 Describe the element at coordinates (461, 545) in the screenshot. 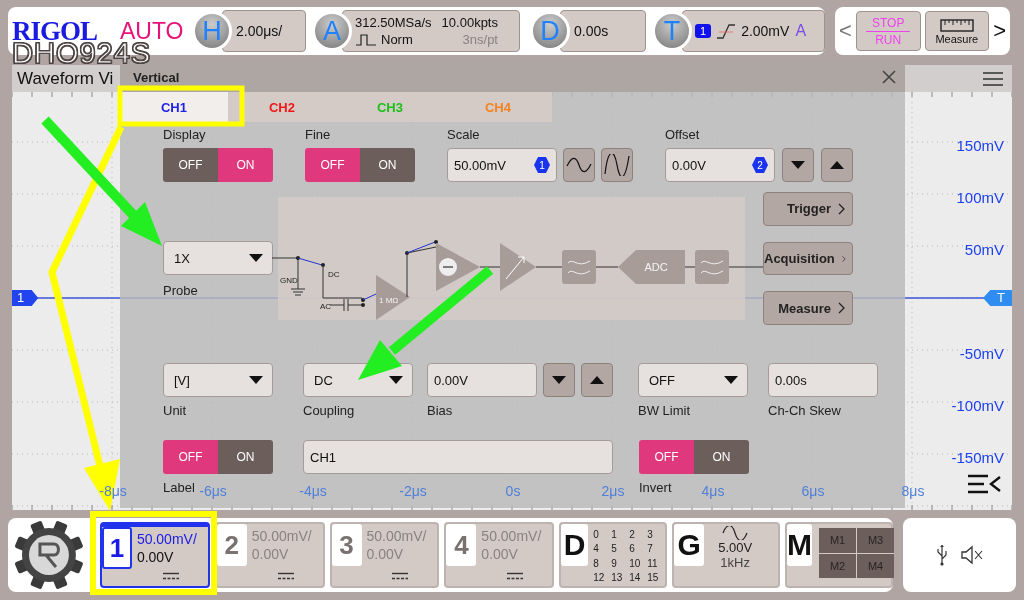

I see `channel-number: 4` at that location.